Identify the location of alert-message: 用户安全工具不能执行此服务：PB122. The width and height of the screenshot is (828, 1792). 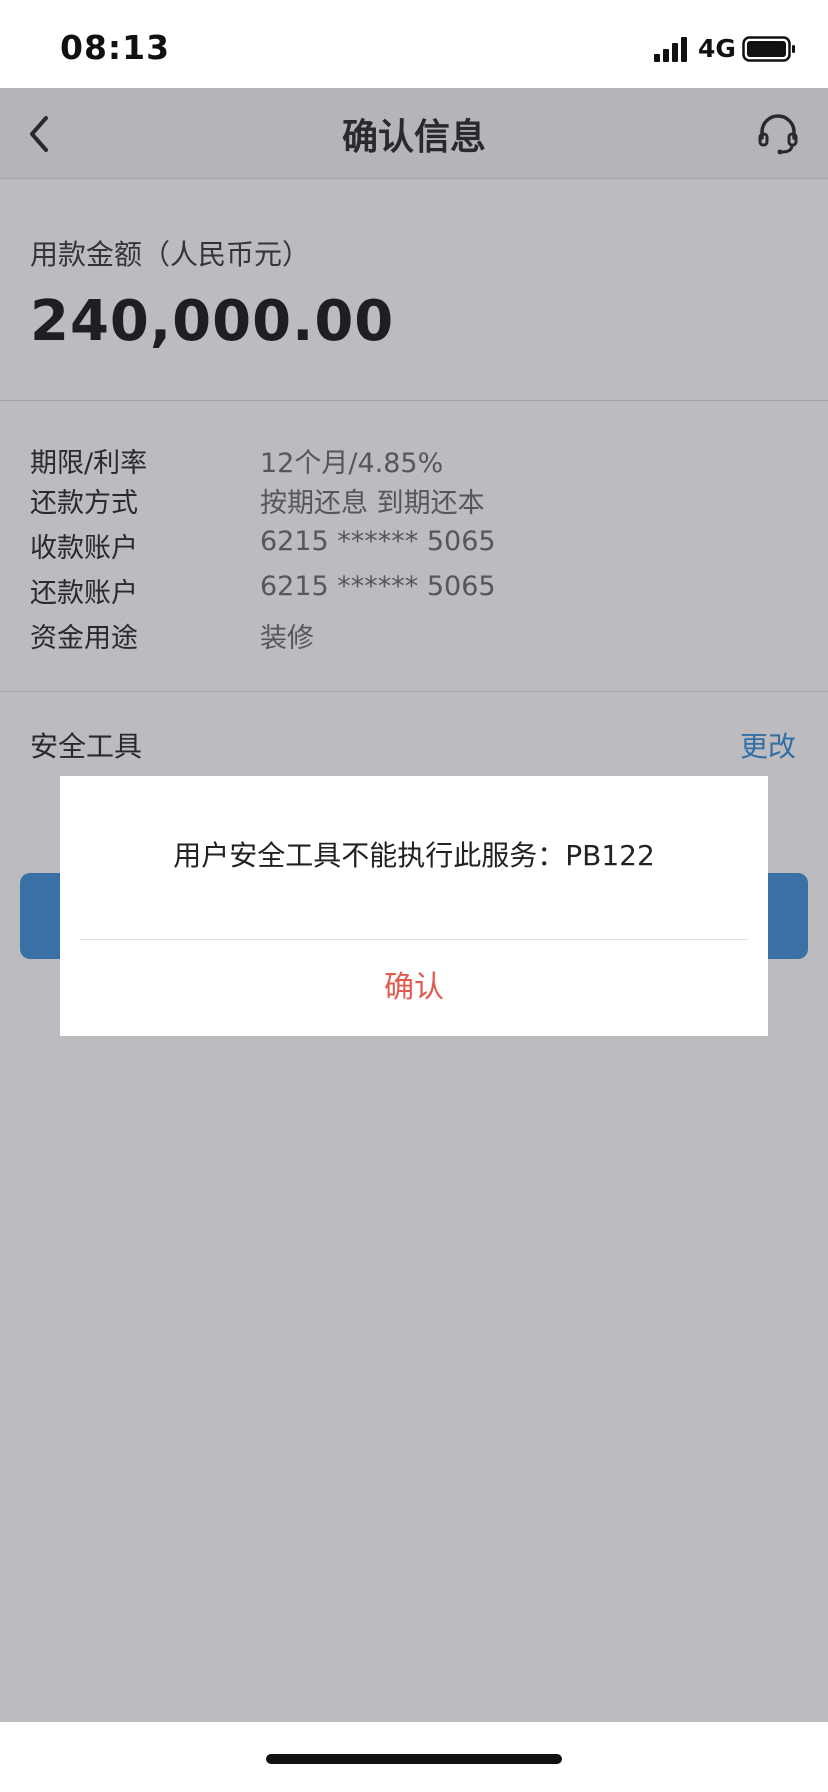
(414, 855).